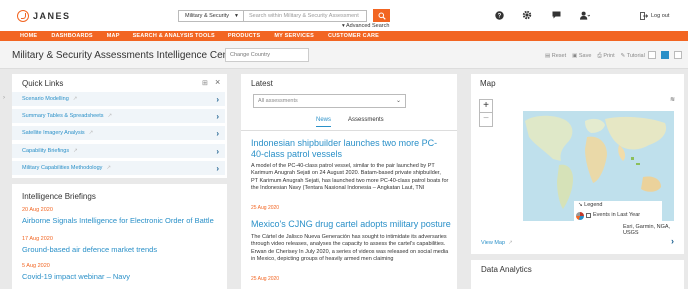 The height and width of the screenshot is (289, 688). Describe the element at coordinates (43, 83) in the screenshot. I see `quick-links-title: Quick Links` at that location.